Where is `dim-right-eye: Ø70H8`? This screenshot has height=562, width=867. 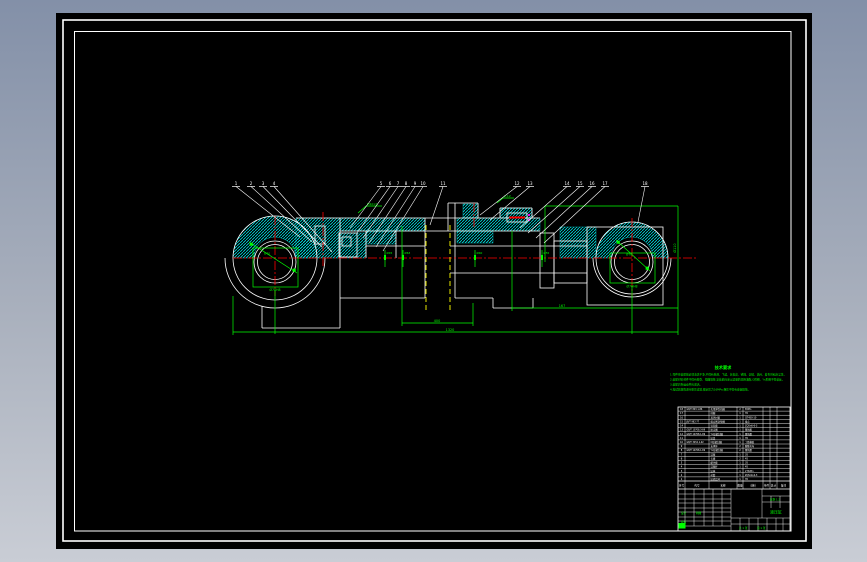
dim-right-eye: Ø70H8 is located at coordinates (632, 286).